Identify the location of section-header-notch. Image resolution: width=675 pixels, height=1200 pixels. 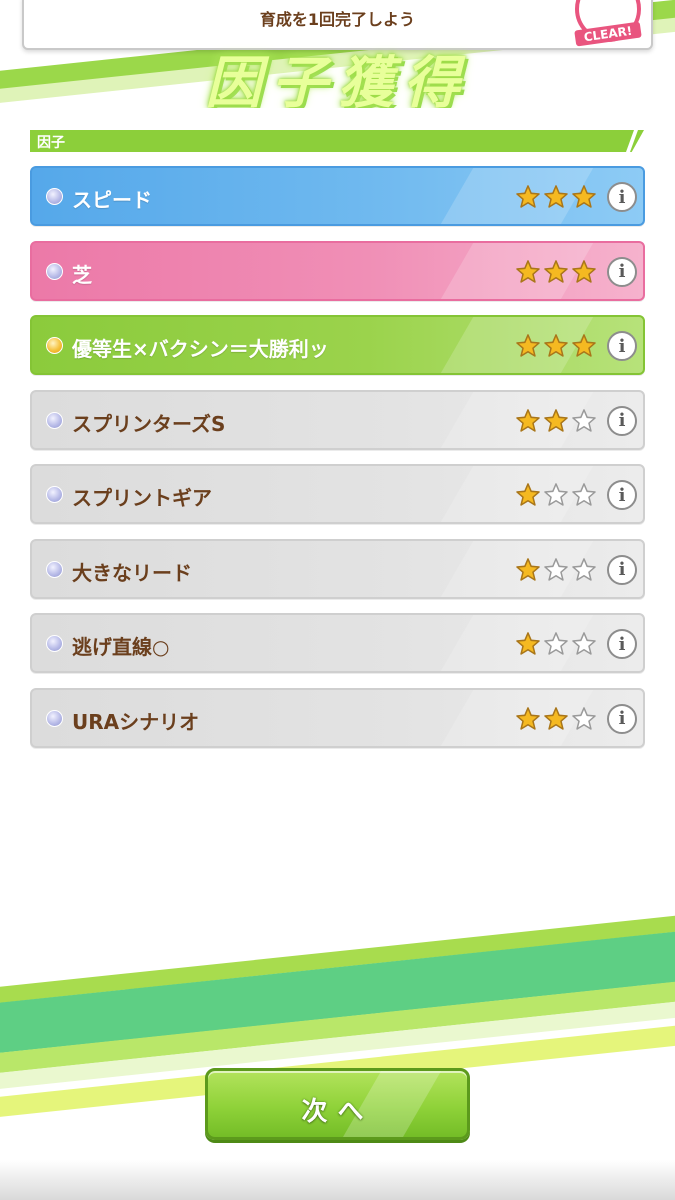
(632, 141).